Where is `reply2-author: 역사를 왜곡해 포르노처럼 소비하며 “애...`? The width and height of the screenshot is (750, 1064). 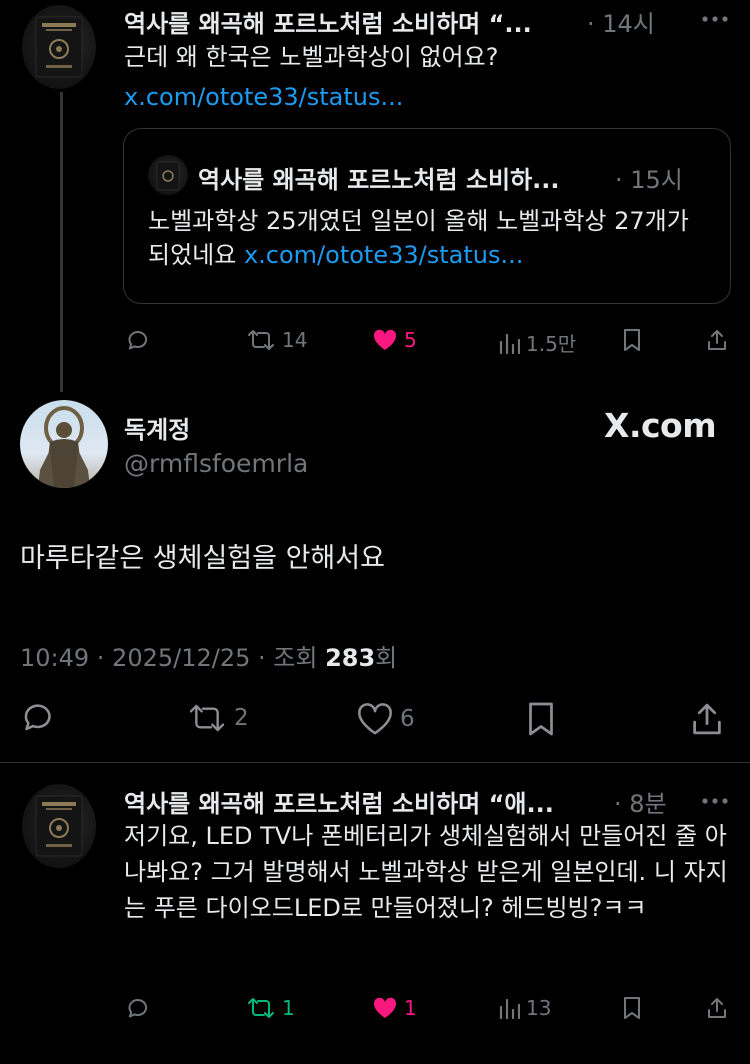
reply2-author: 역사를 왜곡해 포르노처럼 소비하며 “애... is located at coordinates (339, 801).